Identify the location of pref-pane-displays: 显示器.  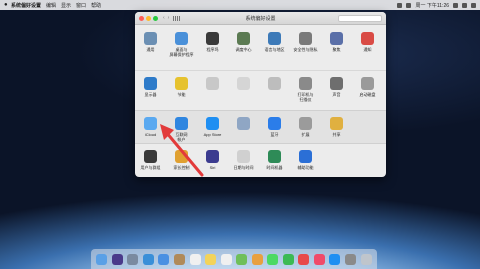
(150, 90).